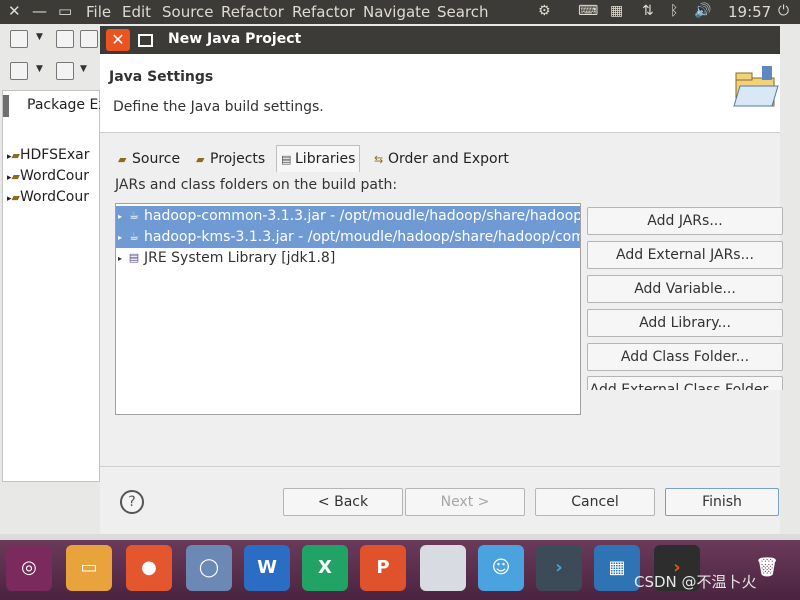 The width and height of the screenshot is (800, 600). What do you see at coordinates (544, 11) in the screenshot?
I see `settings-icon: ⚙` at bounding box center [544, 11].